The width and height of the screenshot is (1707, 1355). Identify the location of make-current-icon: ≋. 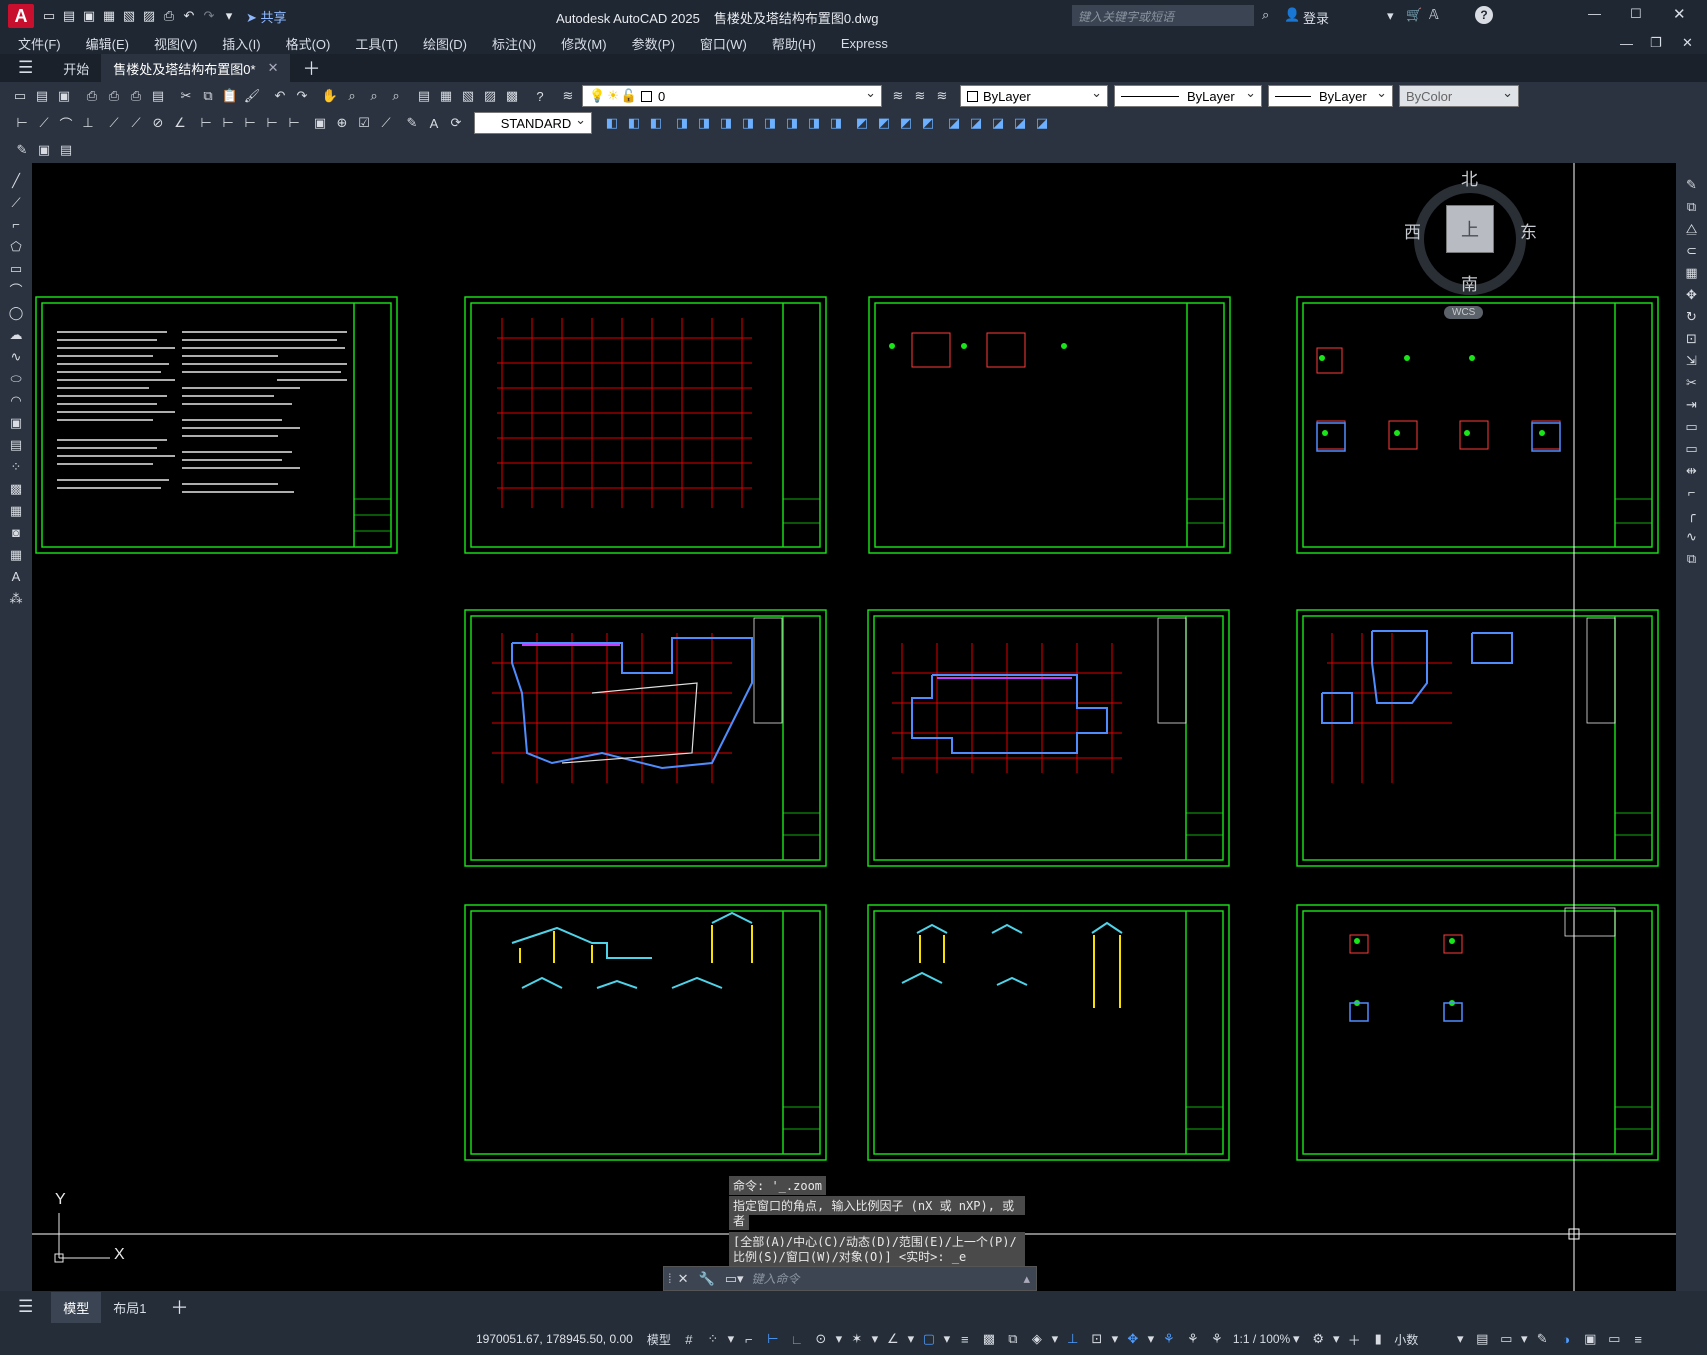
(898, 96).